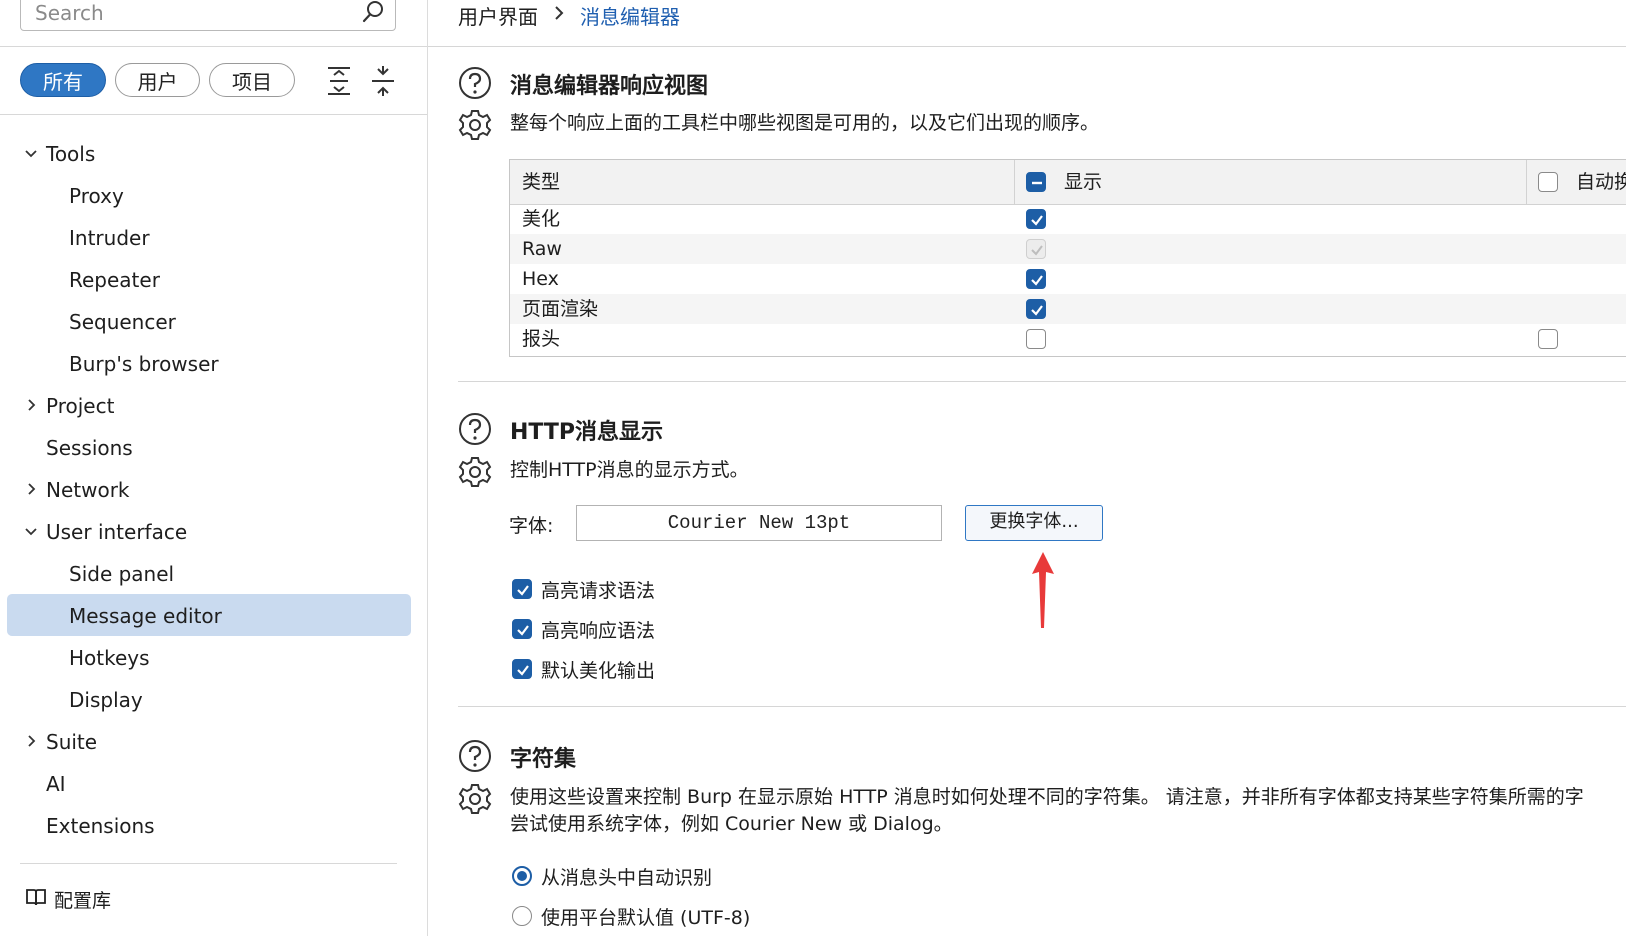  What do you see at coordinates (569, 15) in the screenshot?
I see `breadcrumb: 用户界面 消息编辑器` at bounding box center [569, 15].